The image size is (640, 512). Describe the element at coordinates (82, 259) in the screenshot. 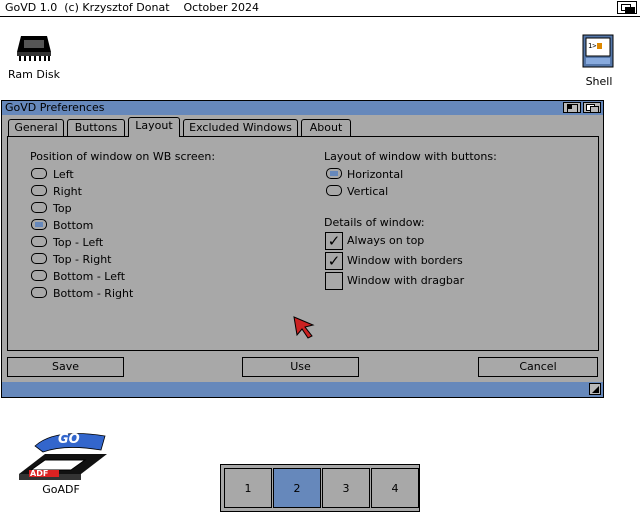

I see `radio-top-right-label: Top - Right` at that location.